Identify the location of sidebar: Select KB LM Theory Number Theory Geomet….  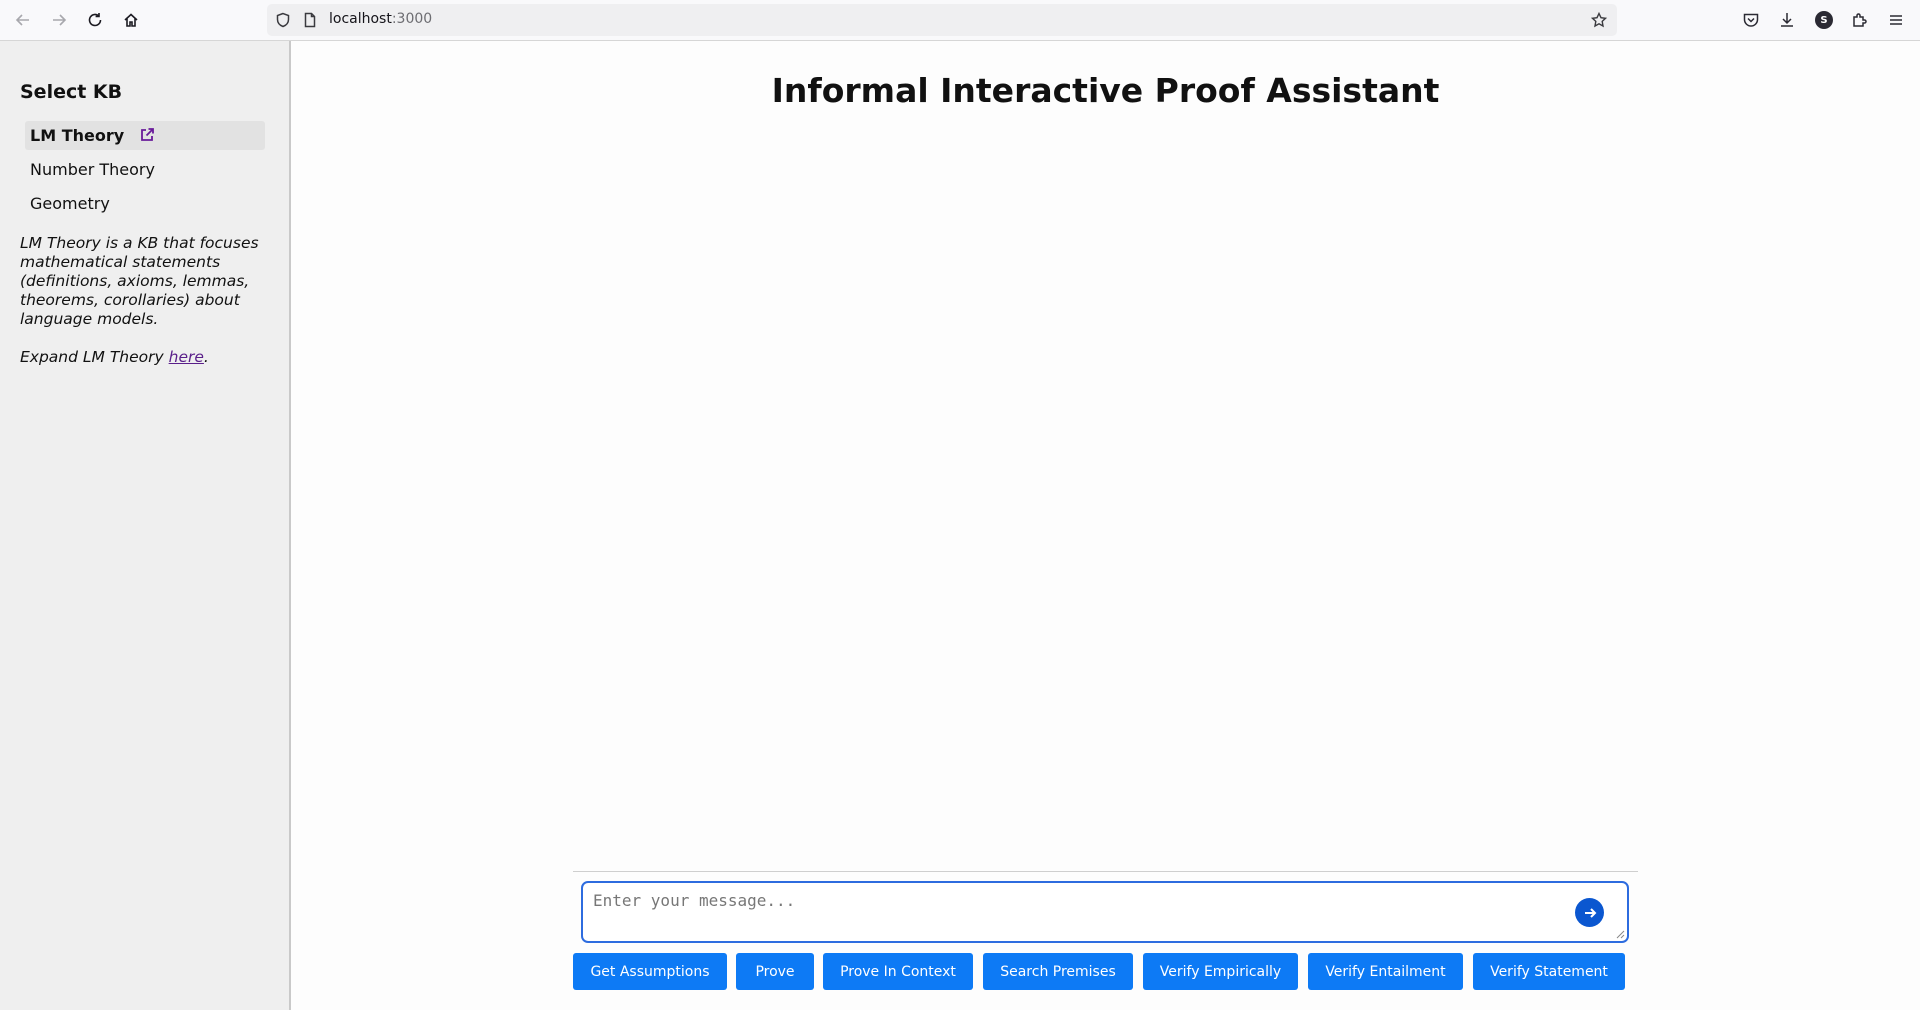
(145, 525).